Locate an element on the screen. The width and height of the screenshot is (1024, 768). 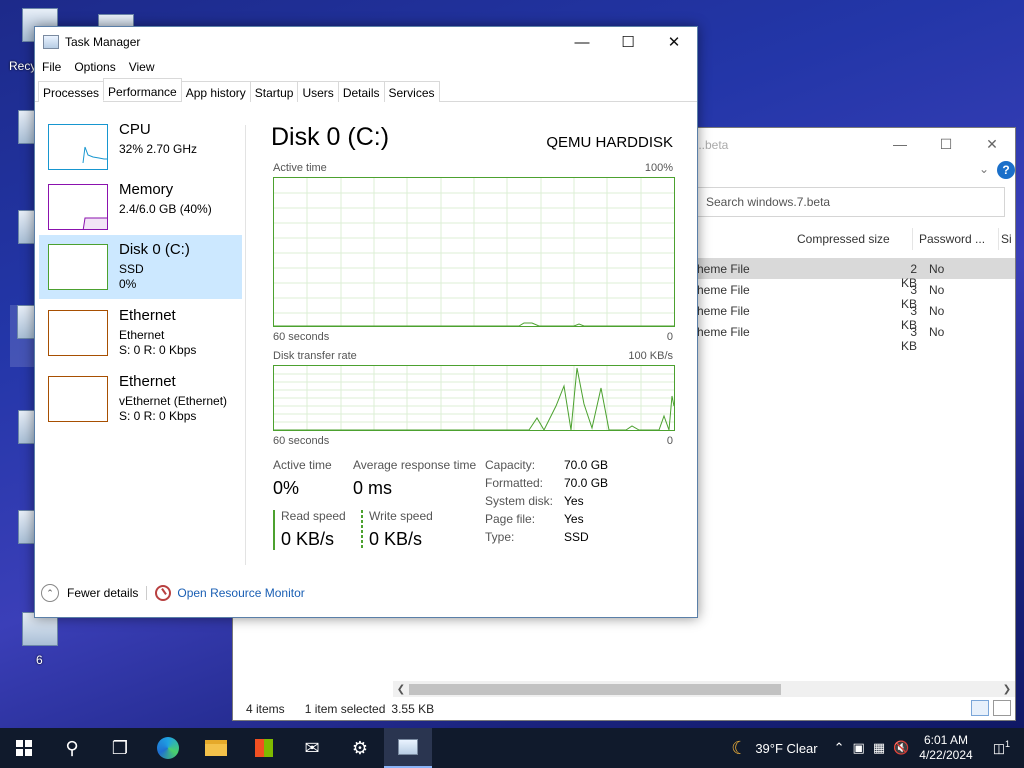
fewer-details-button: Fewer details is located at coordinates (102, 593).